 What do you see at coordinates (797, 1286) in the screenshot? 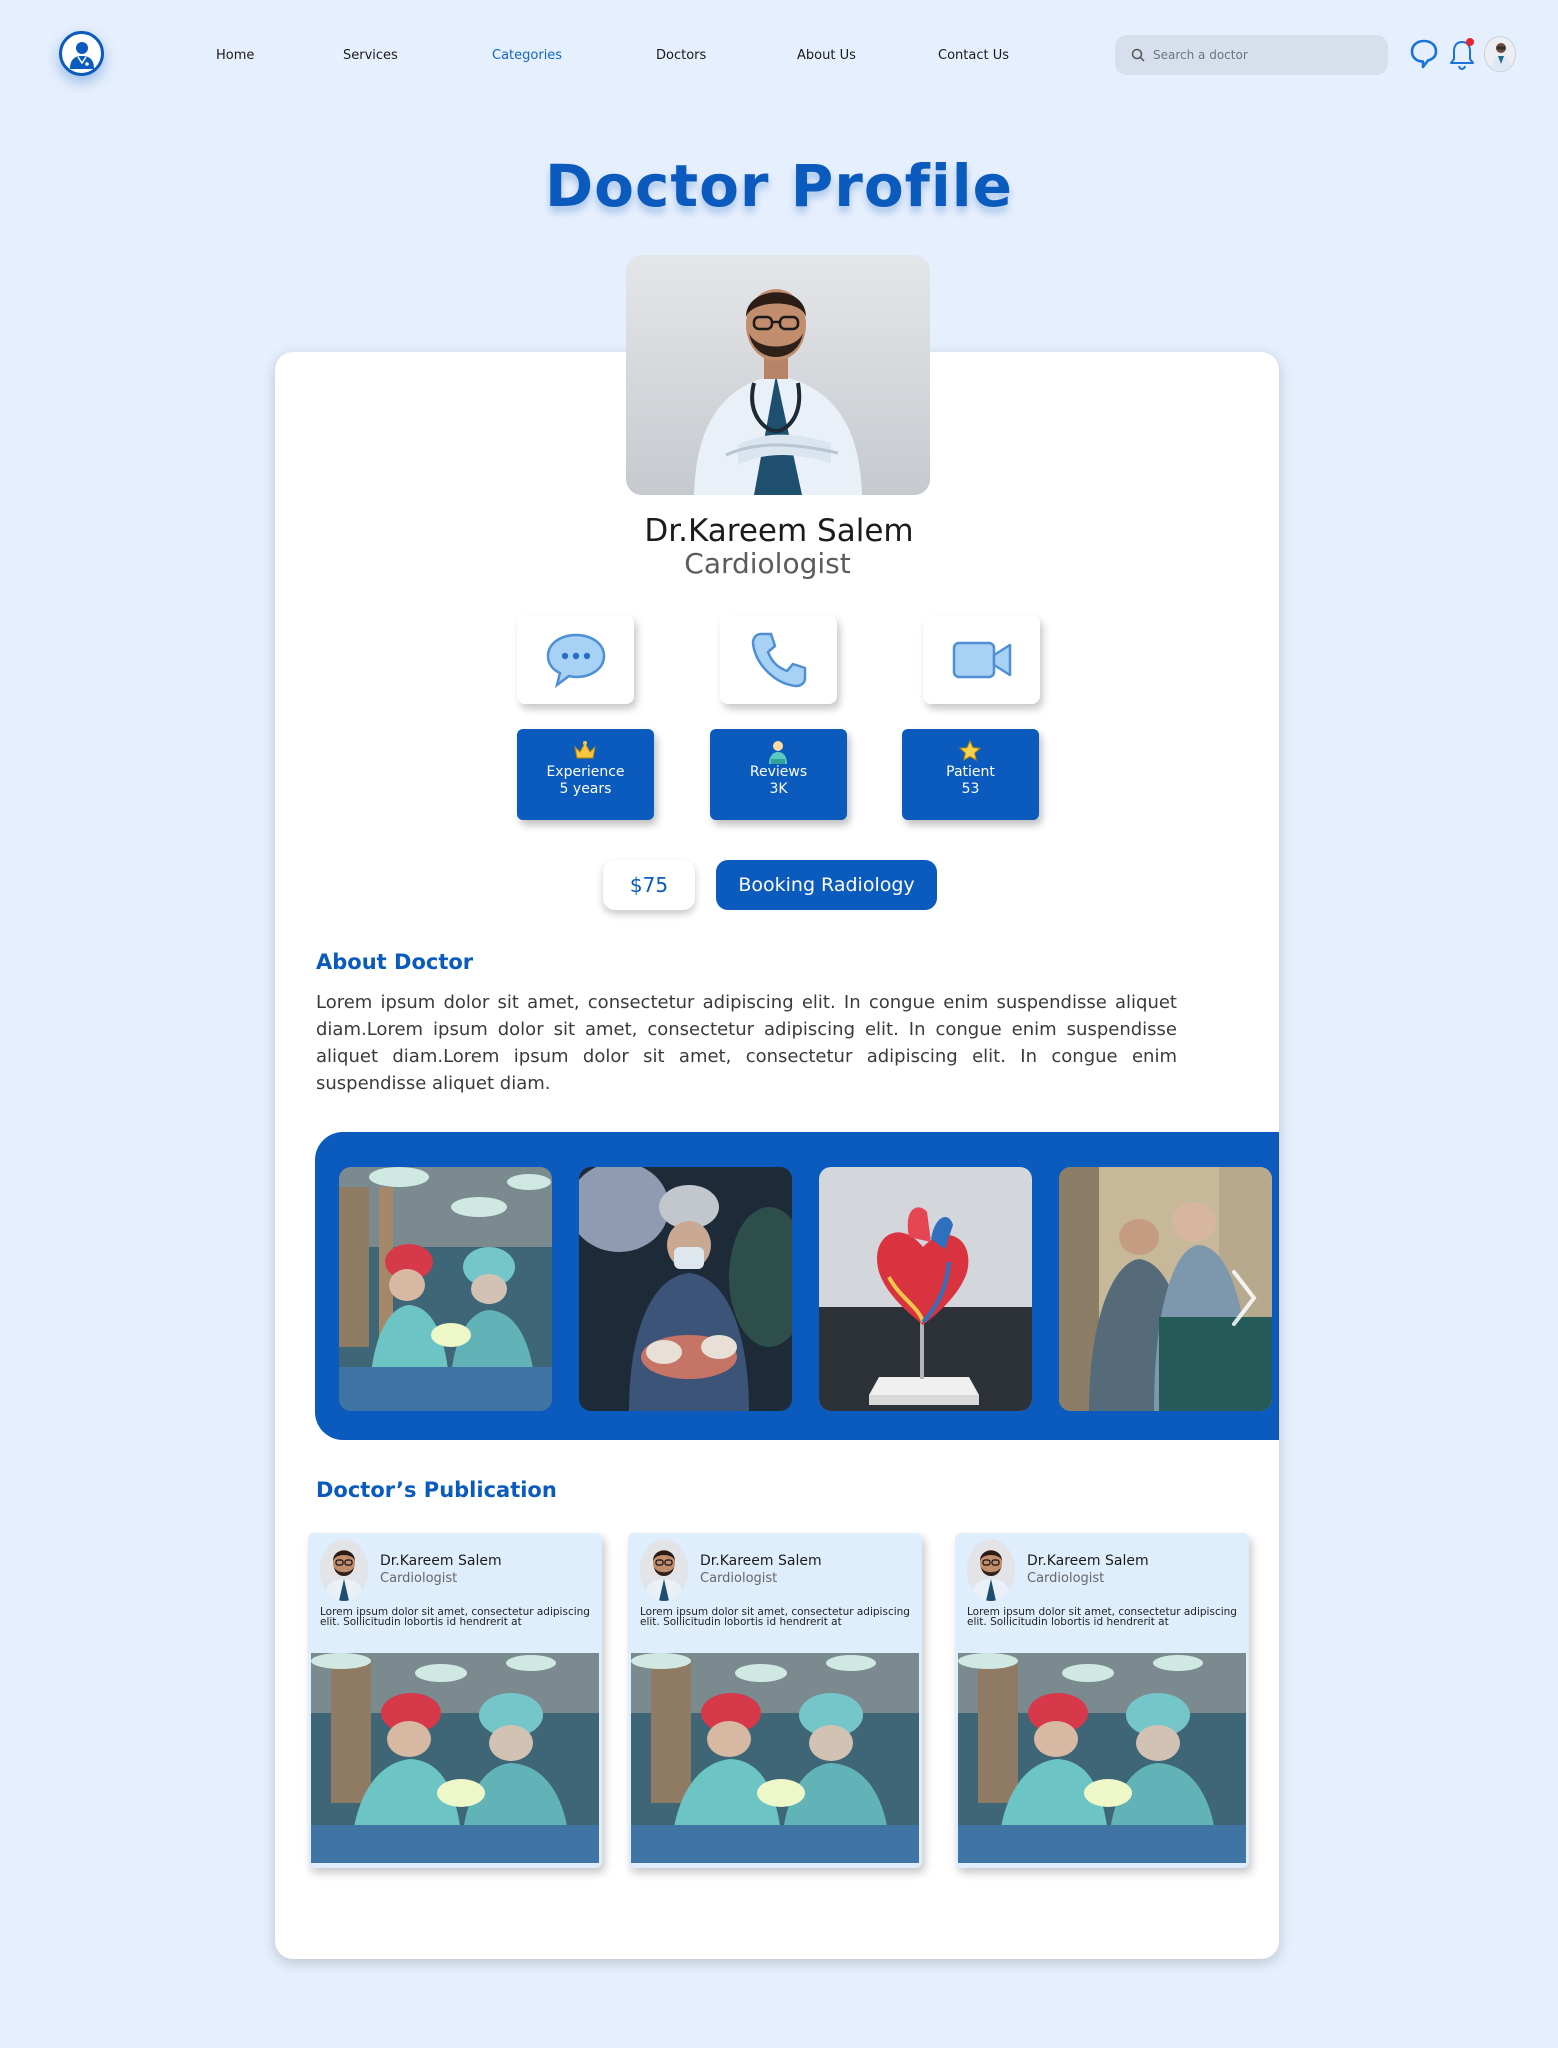
I see `photo-gallery` at bounding box center [797, 1286].